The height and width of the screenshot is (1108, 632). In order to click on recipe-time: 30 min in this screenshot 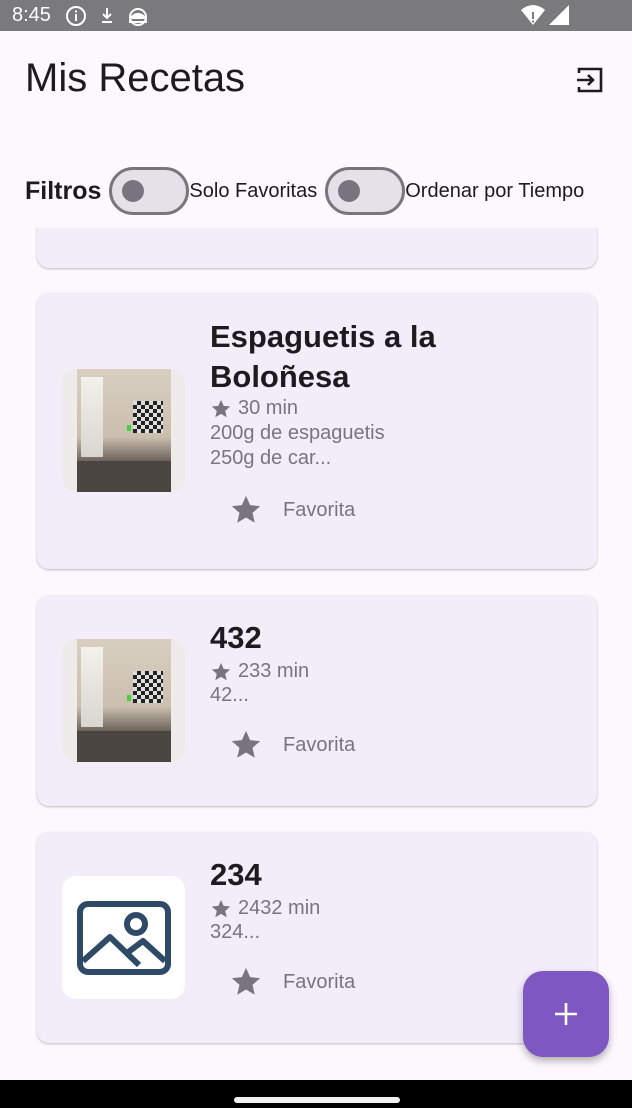, I will do `click(254, 408)`.